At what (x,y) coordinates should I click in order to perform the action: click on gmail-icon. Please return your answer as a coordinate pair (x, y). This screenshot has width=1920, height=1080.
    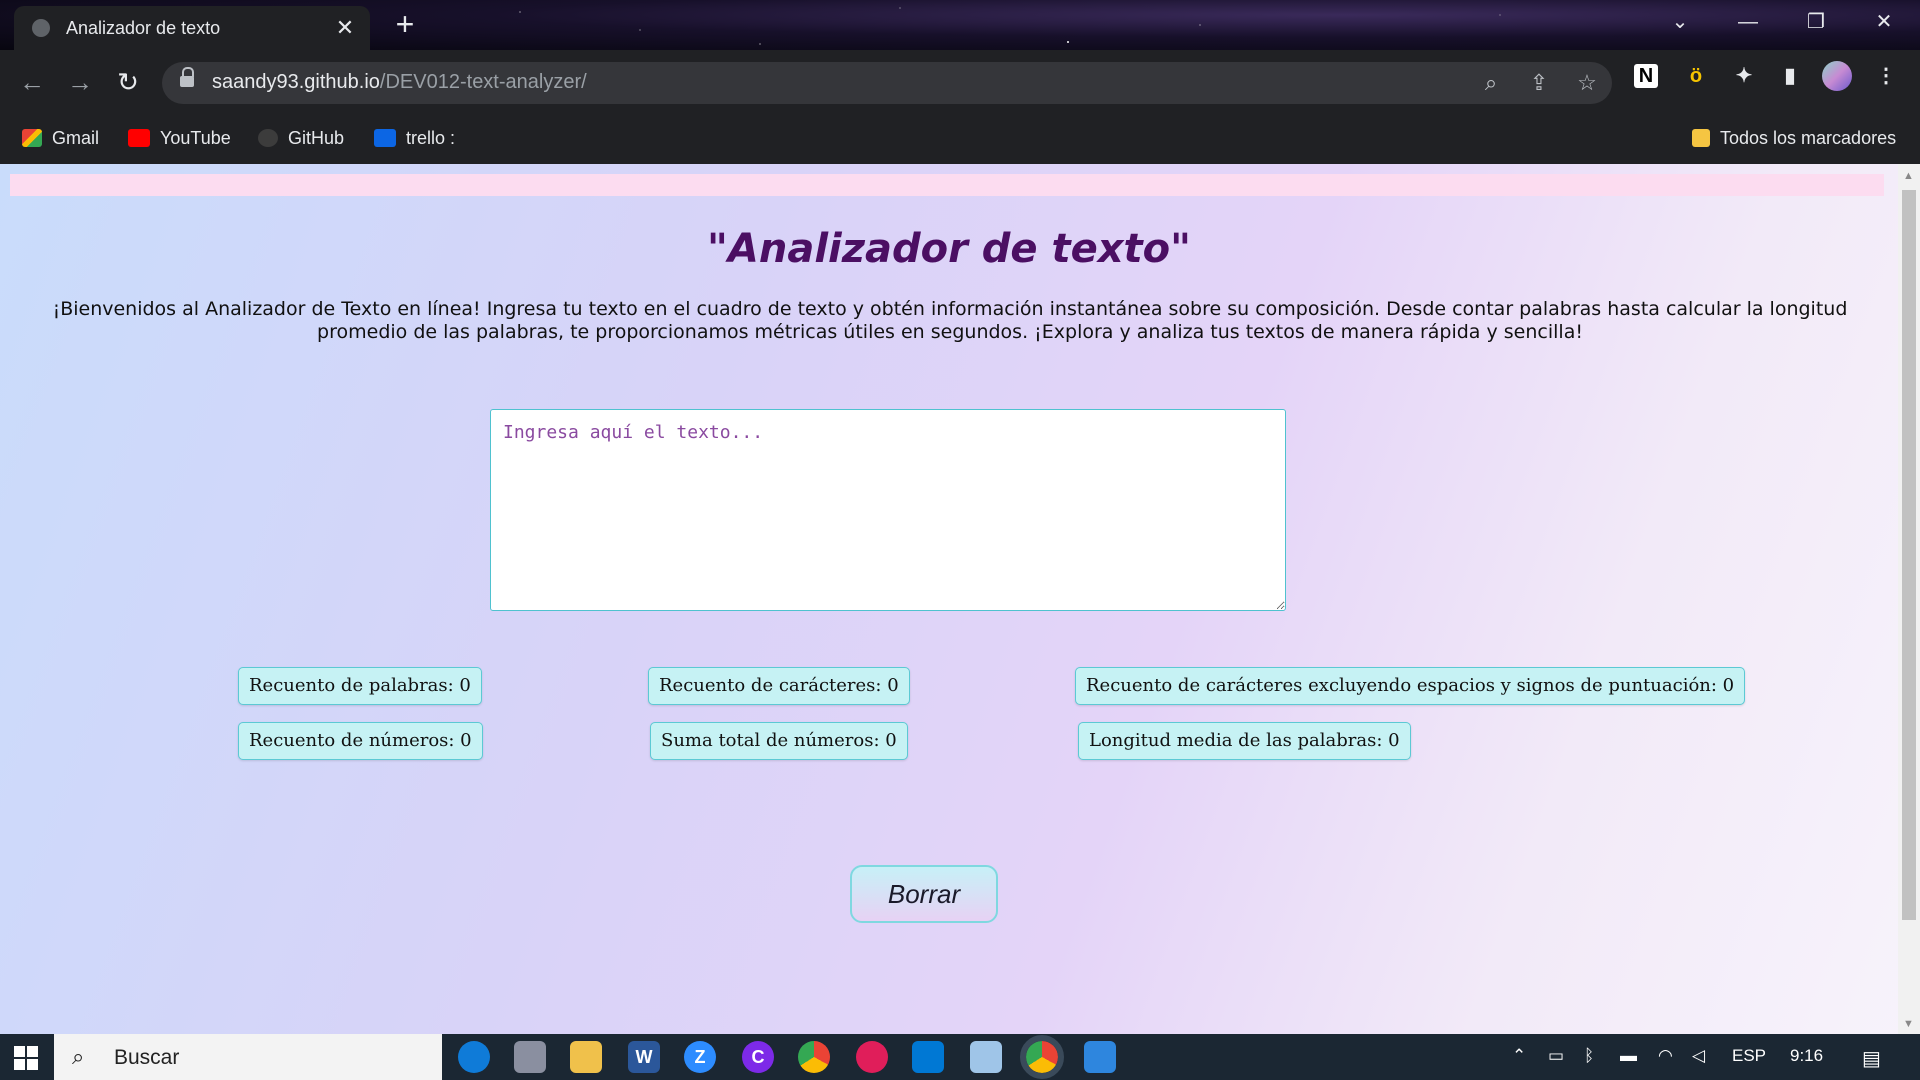
    Looking at the image, I should click on (32, 138).